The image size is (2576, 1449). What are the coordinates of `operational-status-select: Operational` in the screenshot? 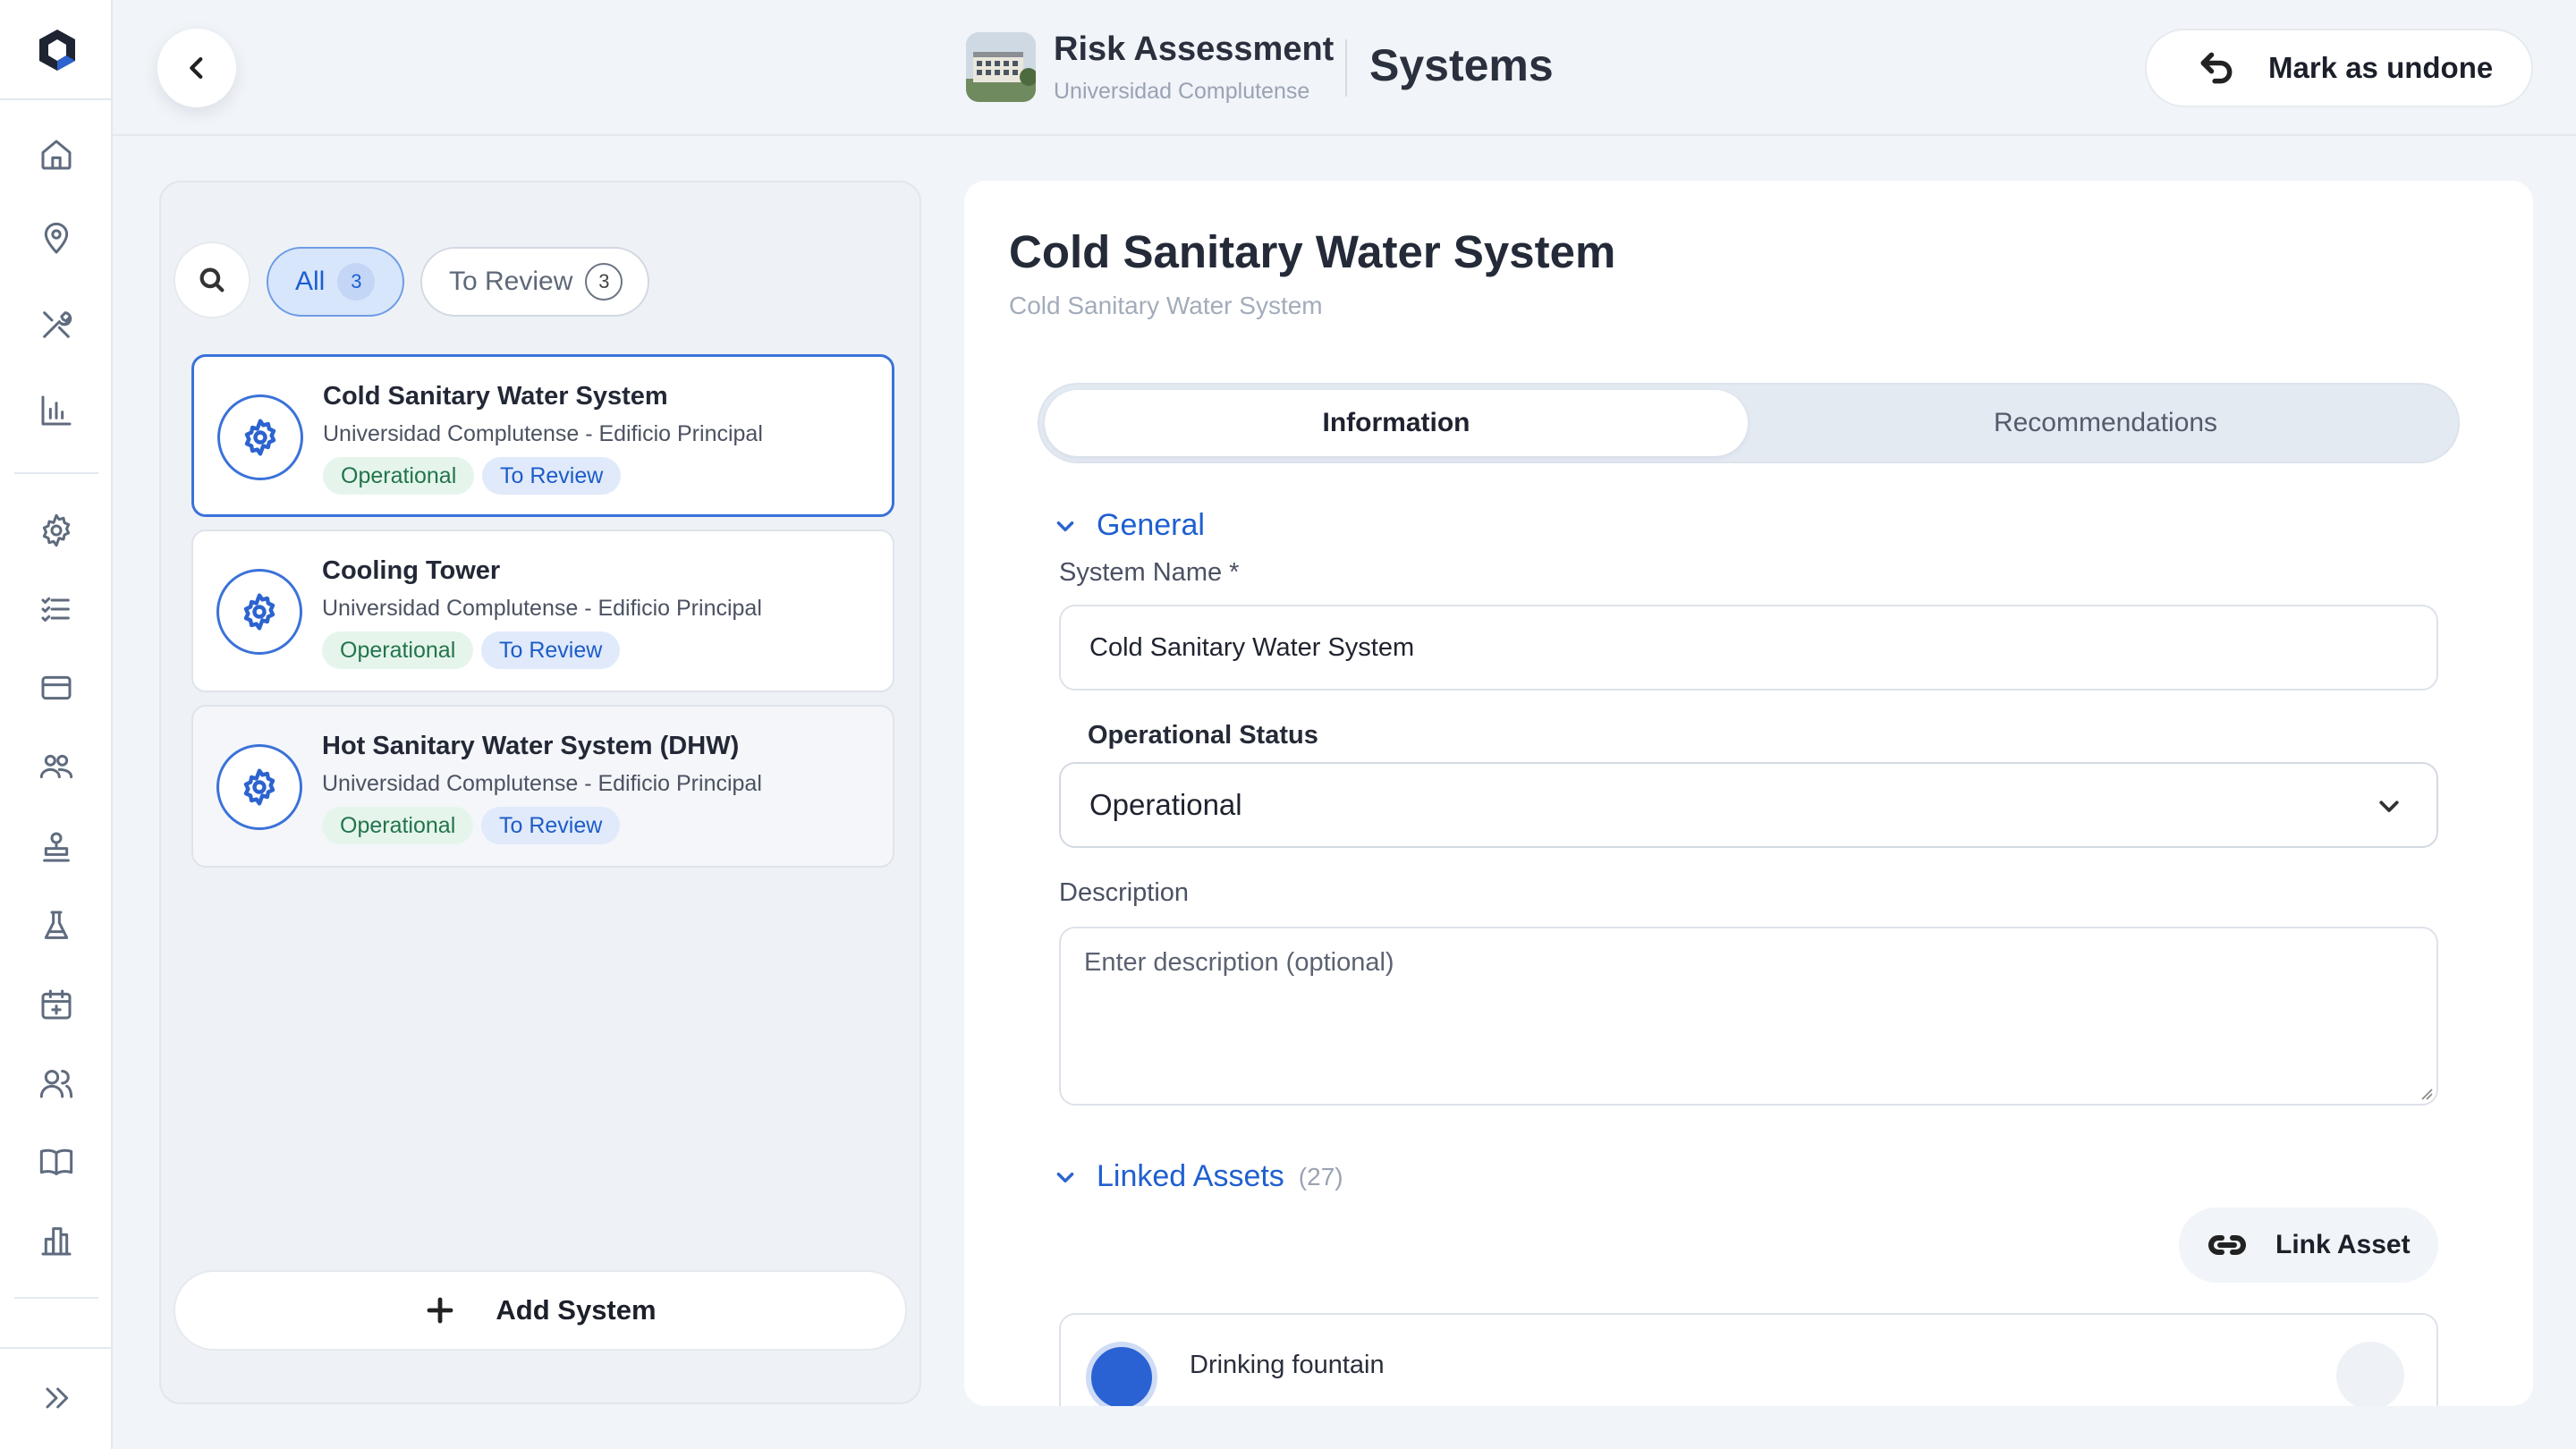 It's located at (1748, 805).